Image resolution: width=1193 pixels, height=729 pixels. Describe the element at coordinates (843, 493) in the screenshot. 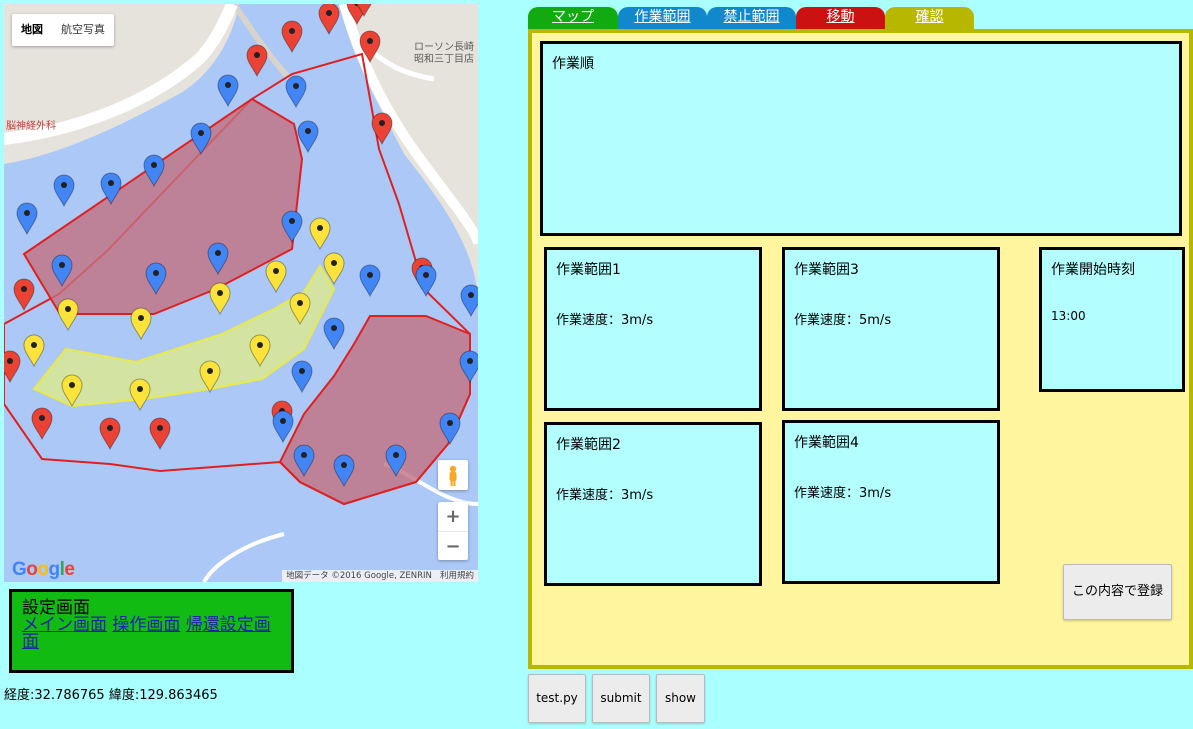

I see `work-area-4-speed: 作業速度：3m/s` at that location.